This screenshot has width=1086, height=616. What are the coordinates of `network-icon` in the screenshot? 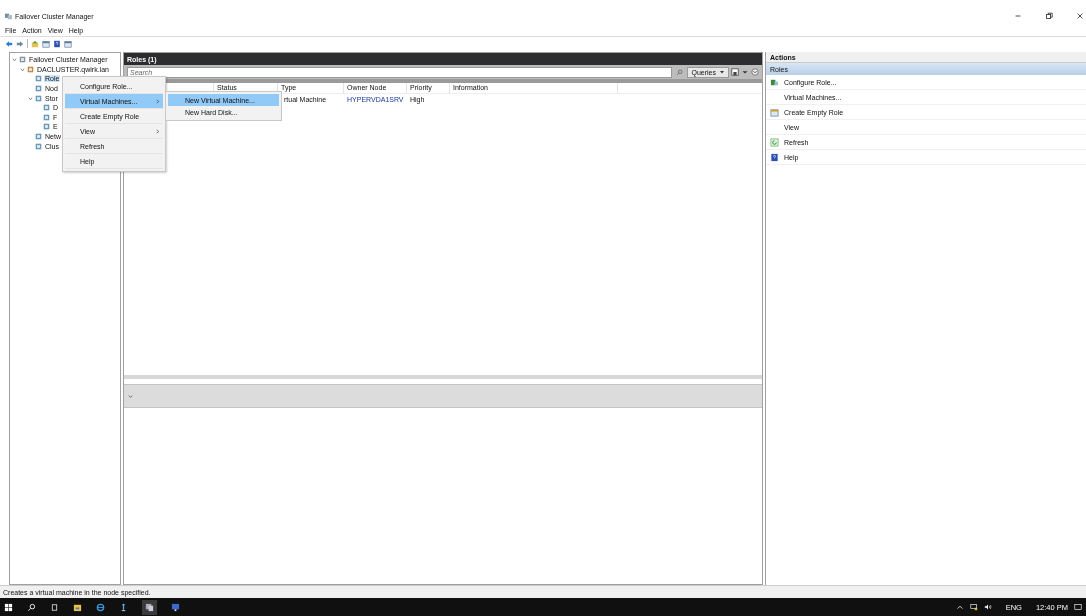 It's located at (973, 607).